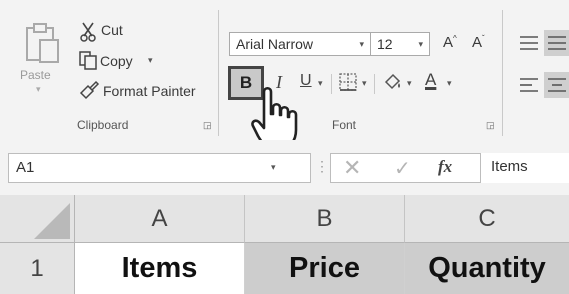  I want to click on fill-color-icon, so click(393, 82).